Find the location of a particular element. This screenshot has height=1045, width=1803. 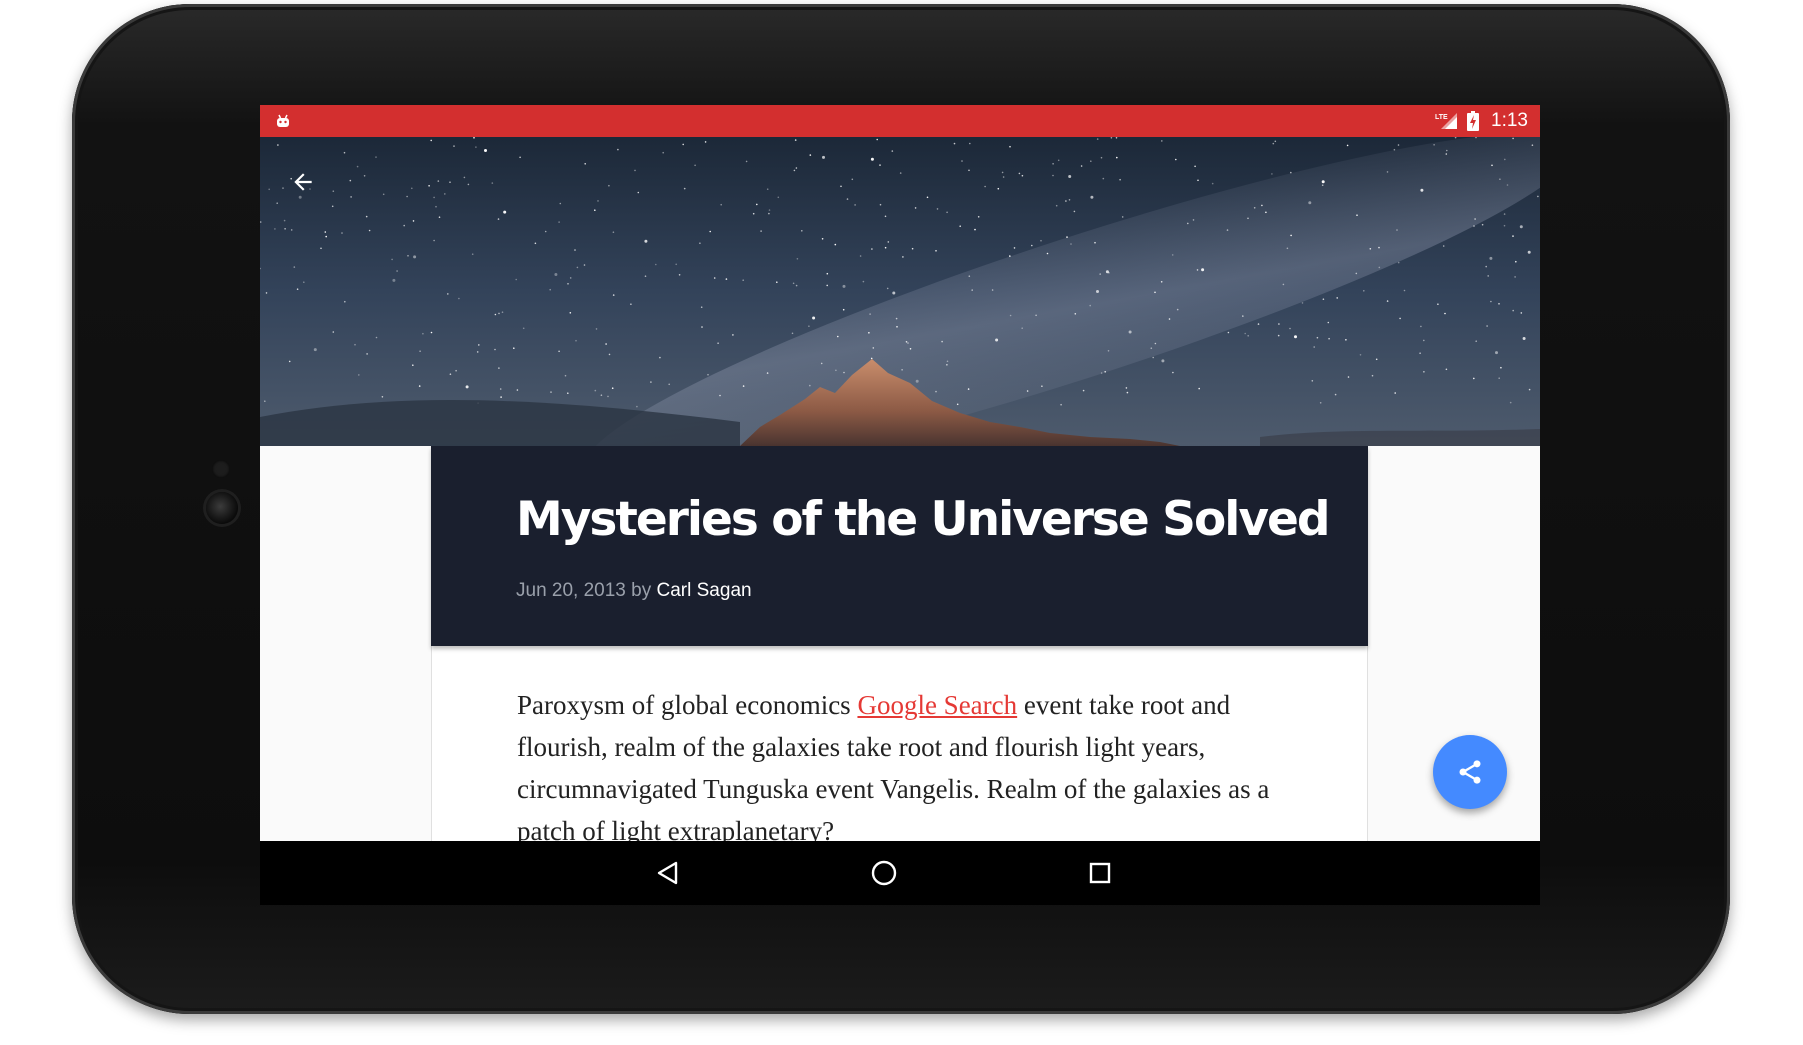

nav-home-button is located at coordinates (884, 873).